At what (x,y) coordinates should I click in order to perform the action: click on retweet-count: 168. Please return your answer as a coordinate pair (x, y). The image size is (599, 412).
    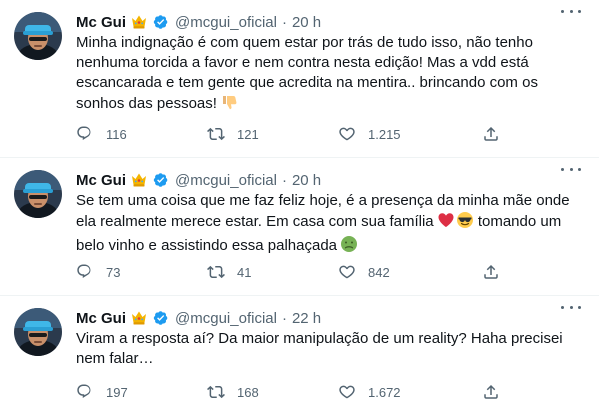
    Looking at the image, I should click on (248, 392).